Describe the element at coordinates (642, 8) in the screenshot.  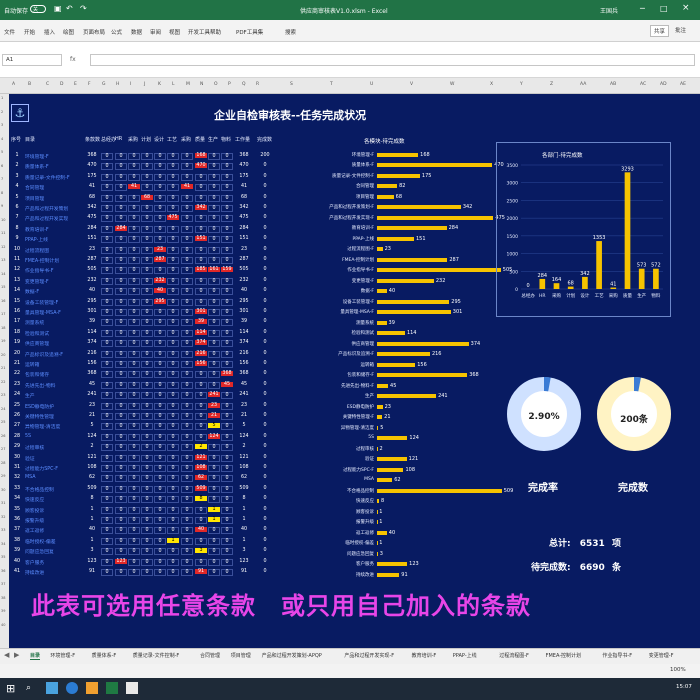
I see `minimize-icon: ─` at that location.